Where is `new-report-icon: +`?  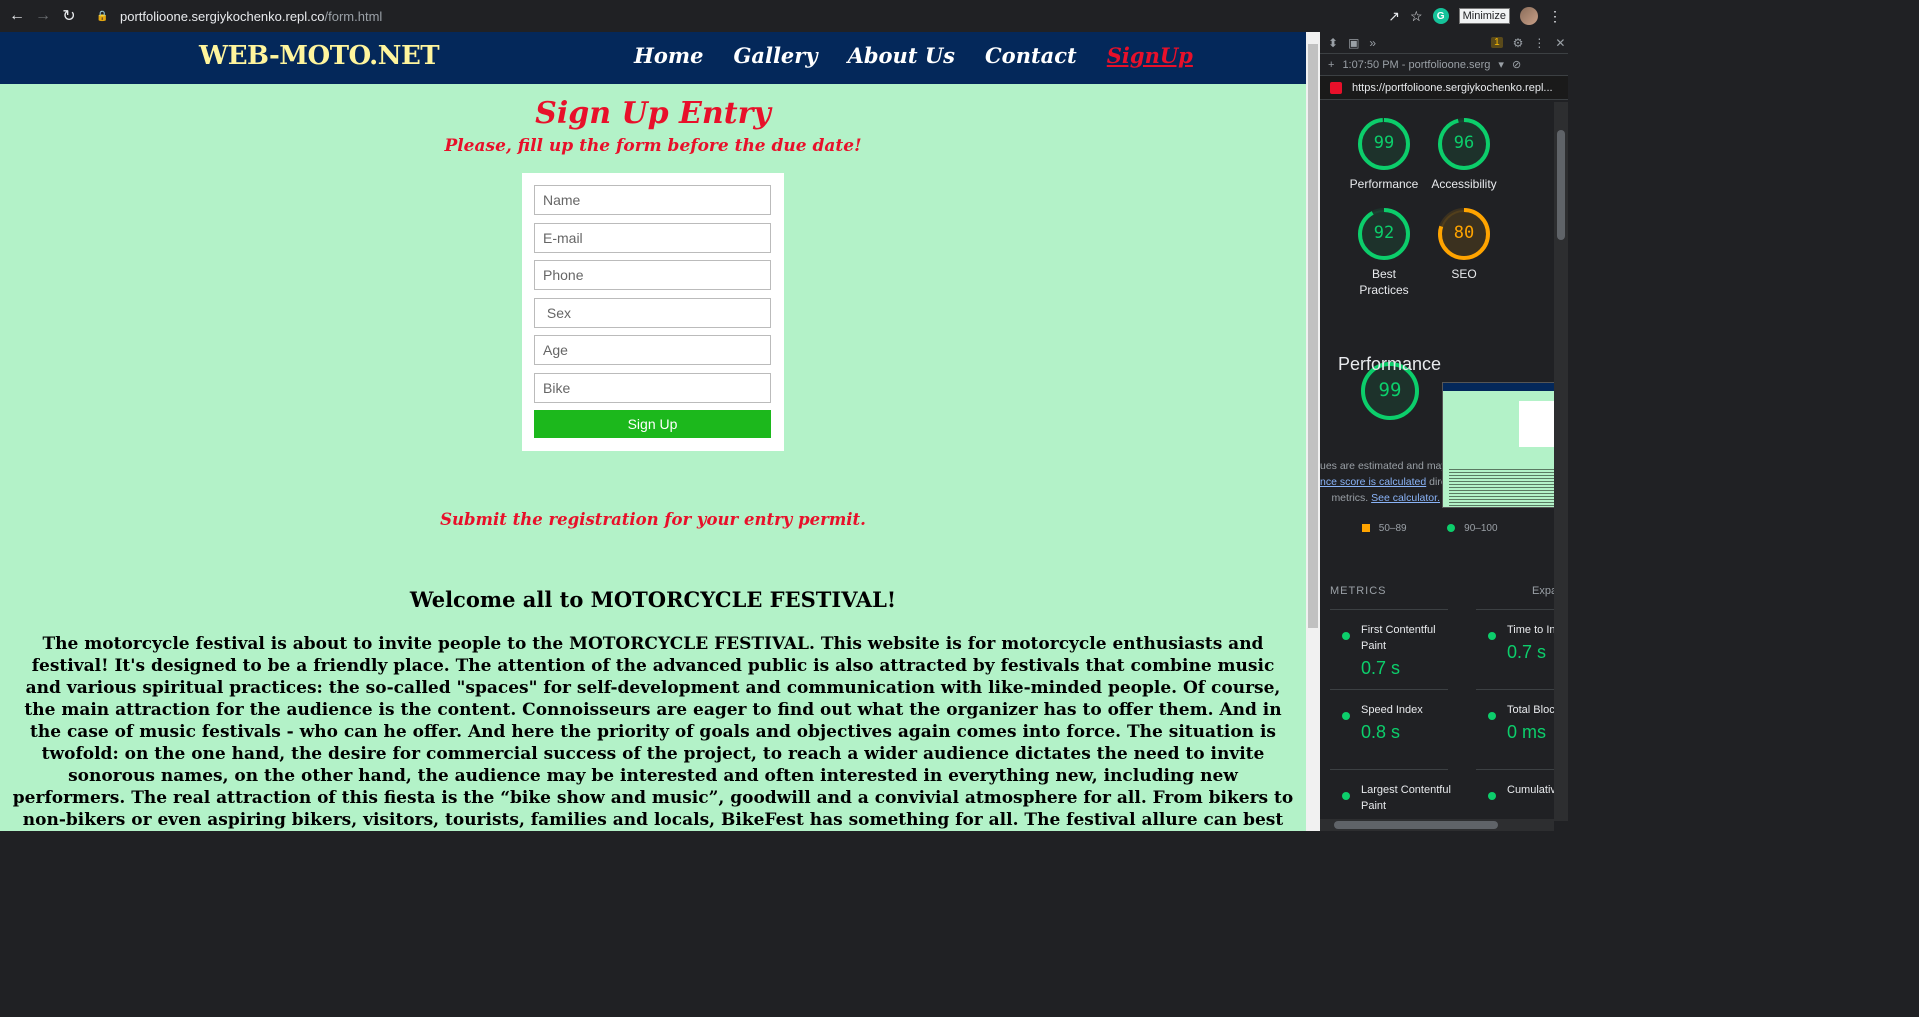
new-report-icon: + is located at coordinates (1331, 65).